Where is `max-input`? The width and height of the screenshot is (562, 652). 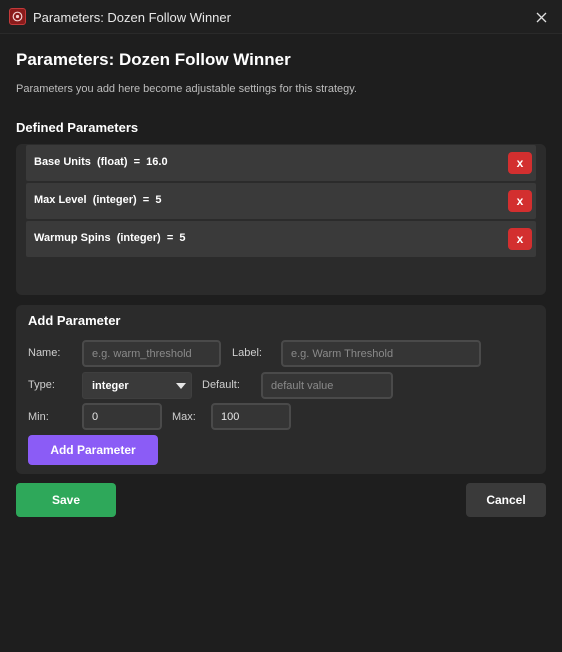 max-input is located at coordinates (251, 416).